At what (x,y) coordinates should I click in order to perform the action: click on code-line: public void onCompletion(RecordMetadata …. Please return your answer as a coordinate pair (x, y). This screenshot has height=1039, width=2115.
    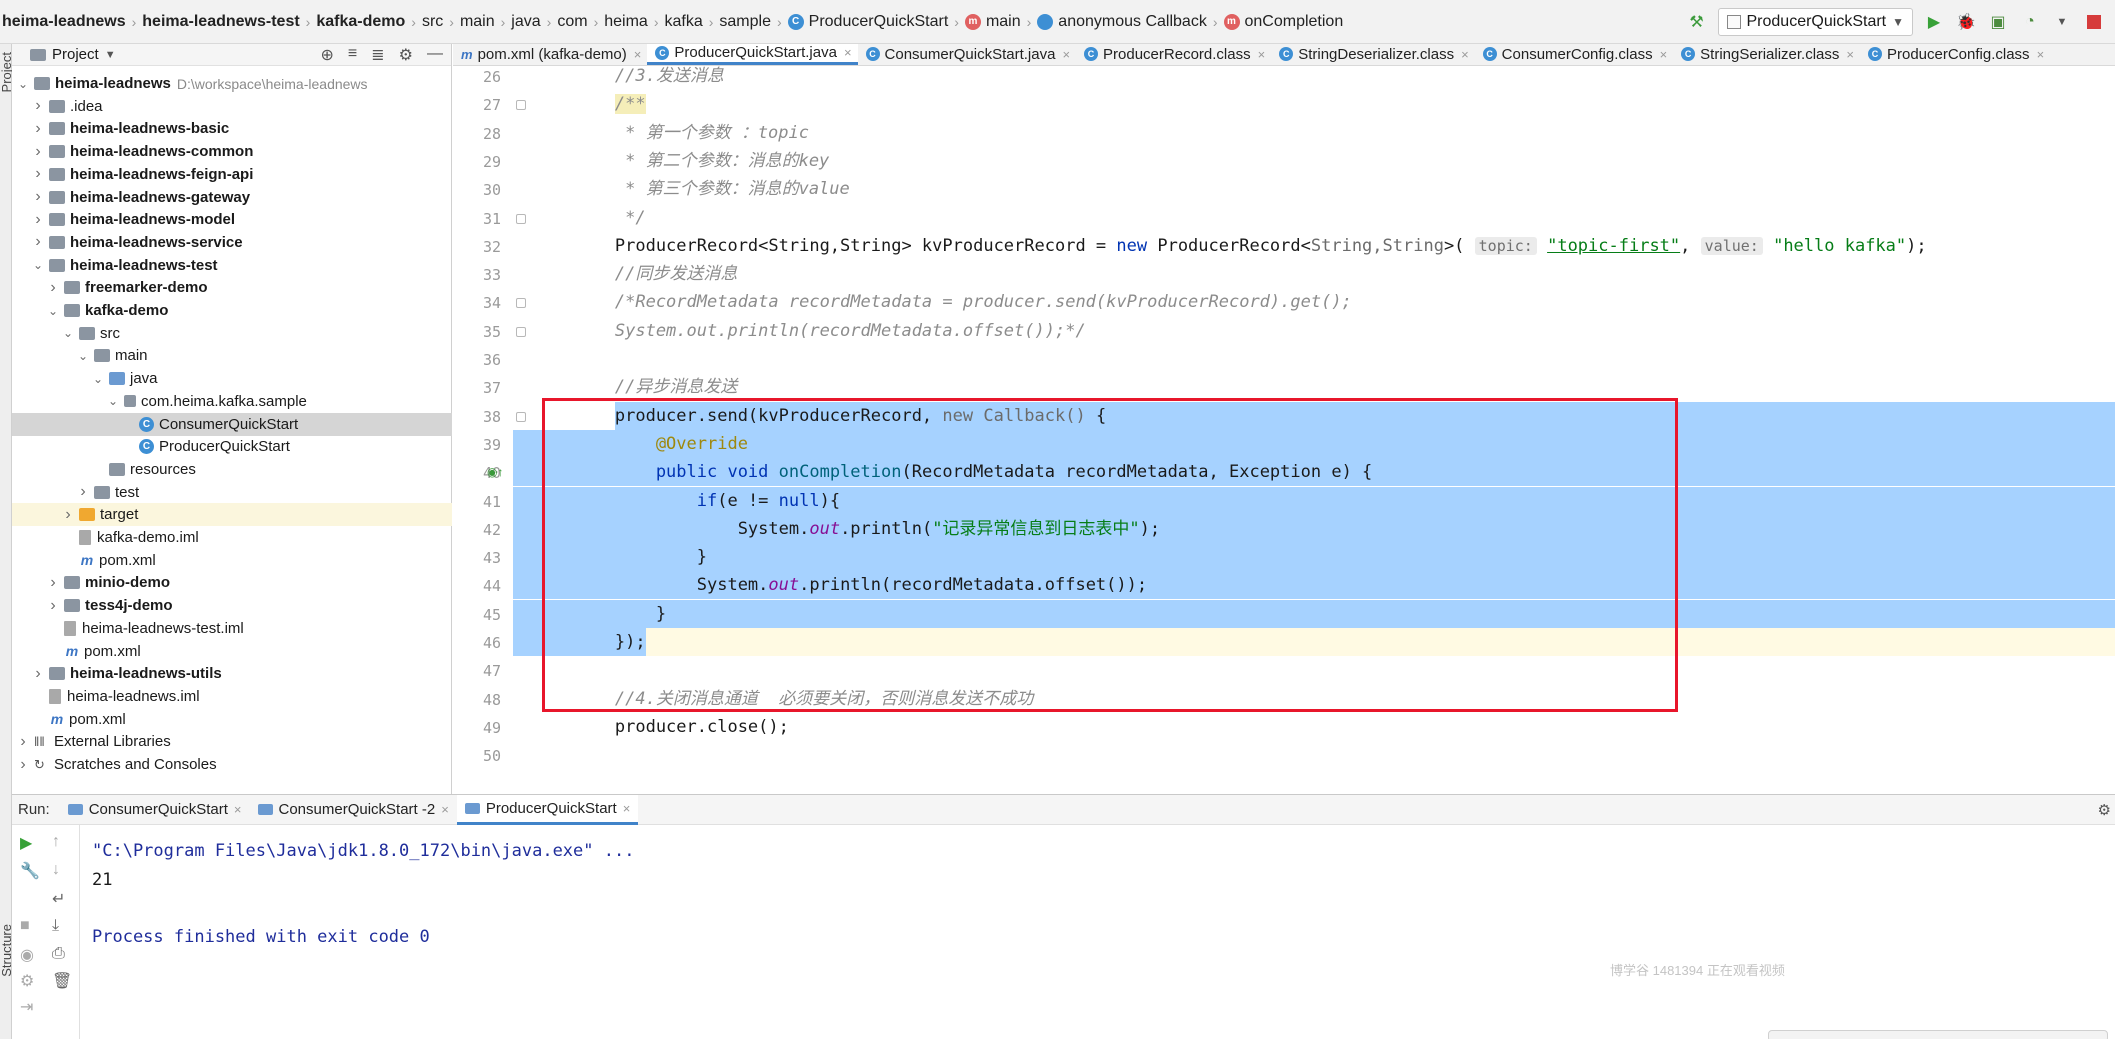
    Looking at the image, I should click on (1314, 472).